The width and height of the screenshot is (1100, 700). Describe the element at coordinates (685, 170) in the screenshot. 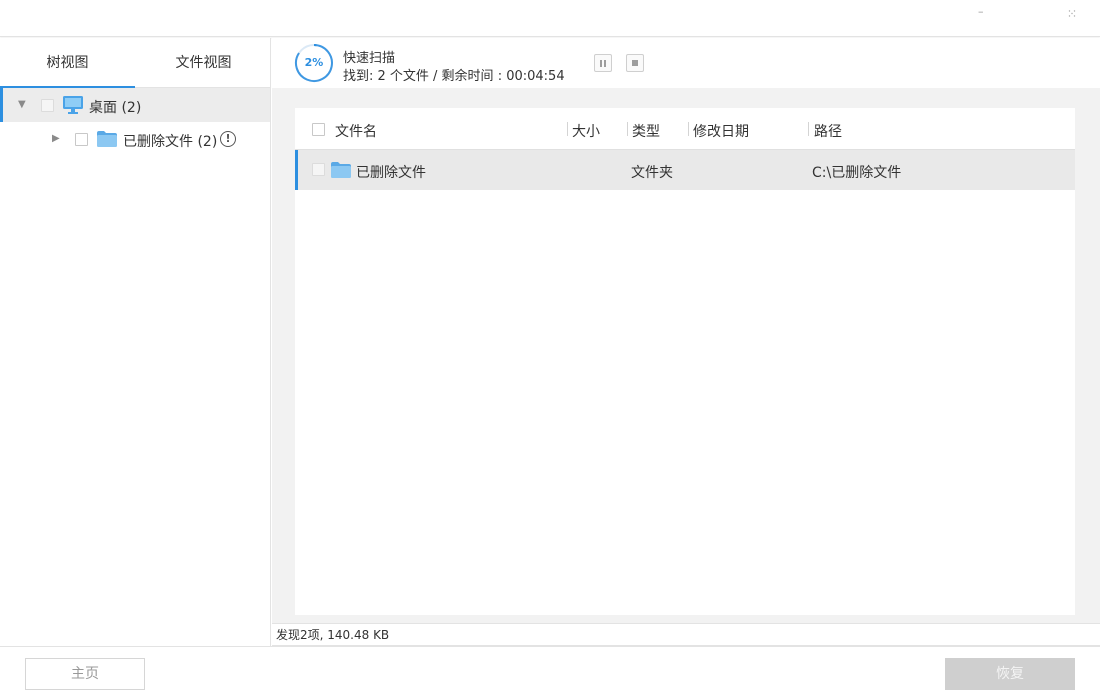

I see `table-row: 已删除文件 文件夹 C:\已删除文件` at that location.